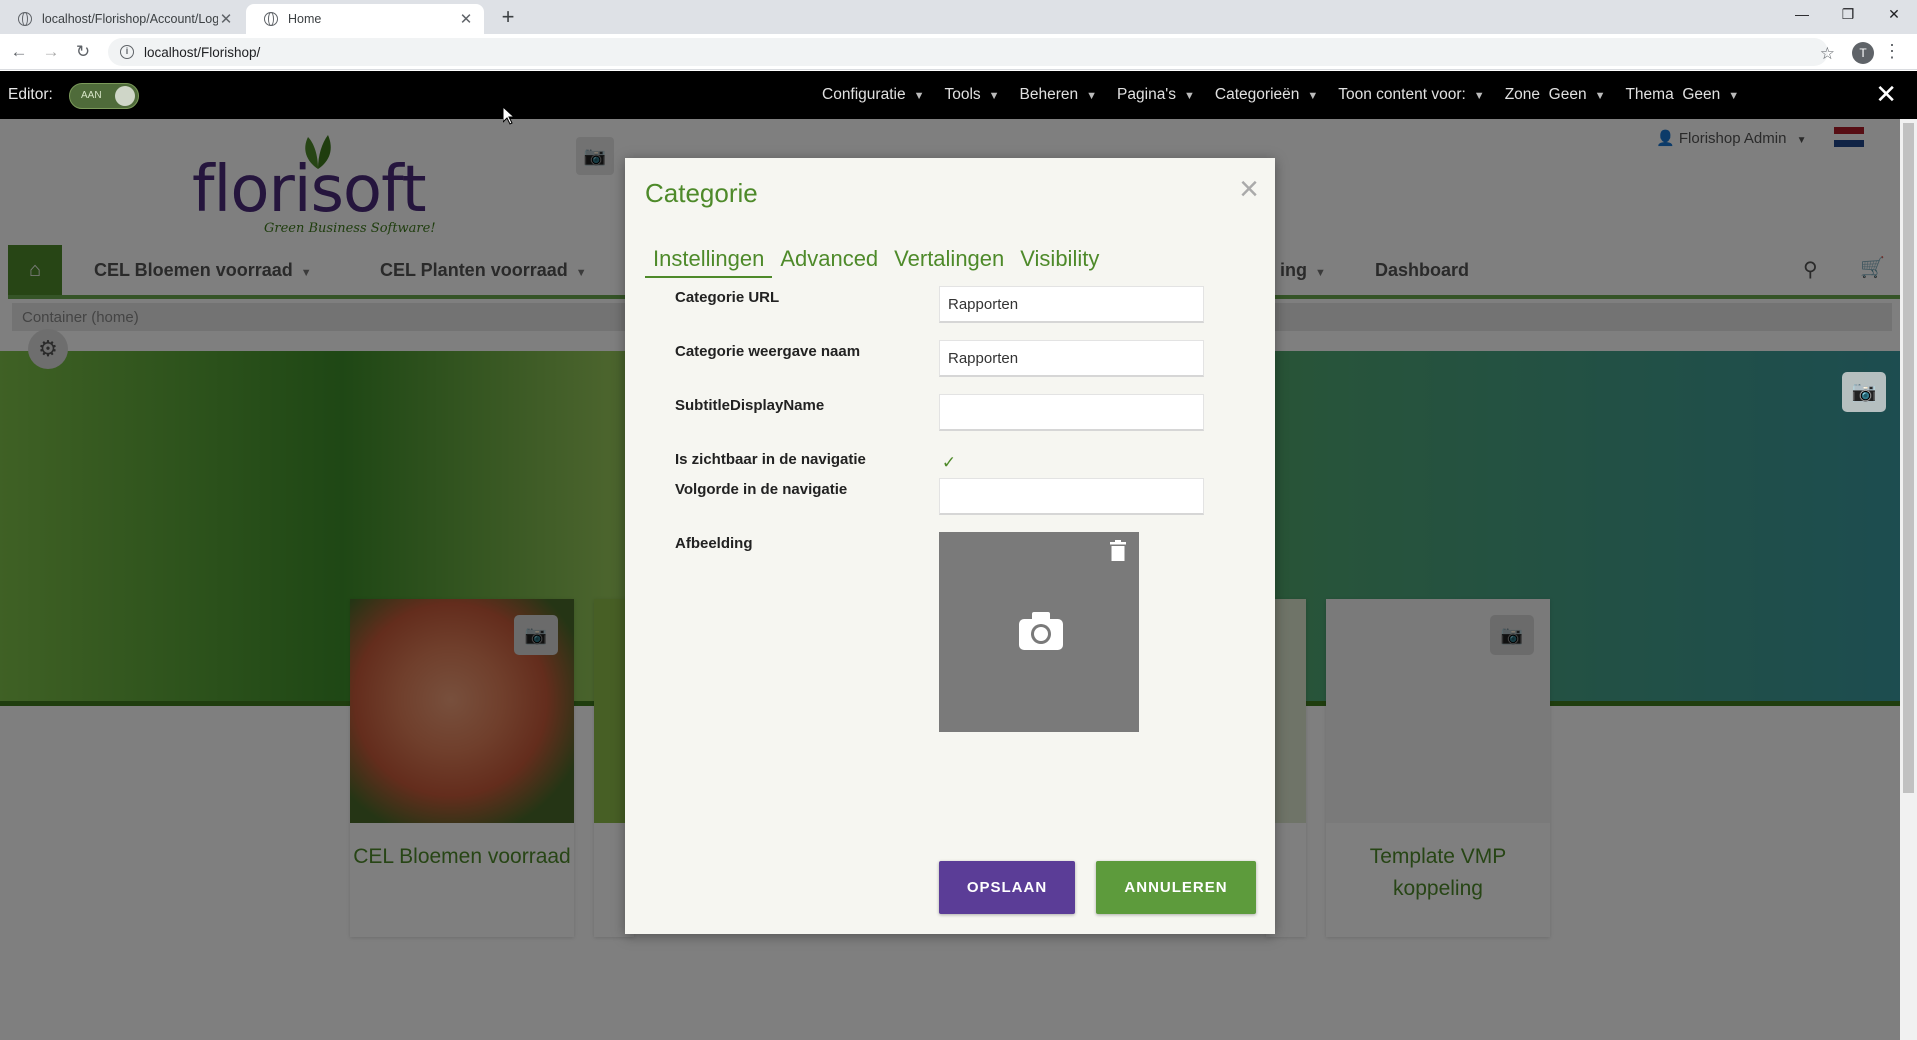 The width and height of the screenshot is (1917, 1040). Describe the element at coordinates (130, 19) in the screenshot. I see `tab-title: localhost/Florishop/Account/Log` at that location.